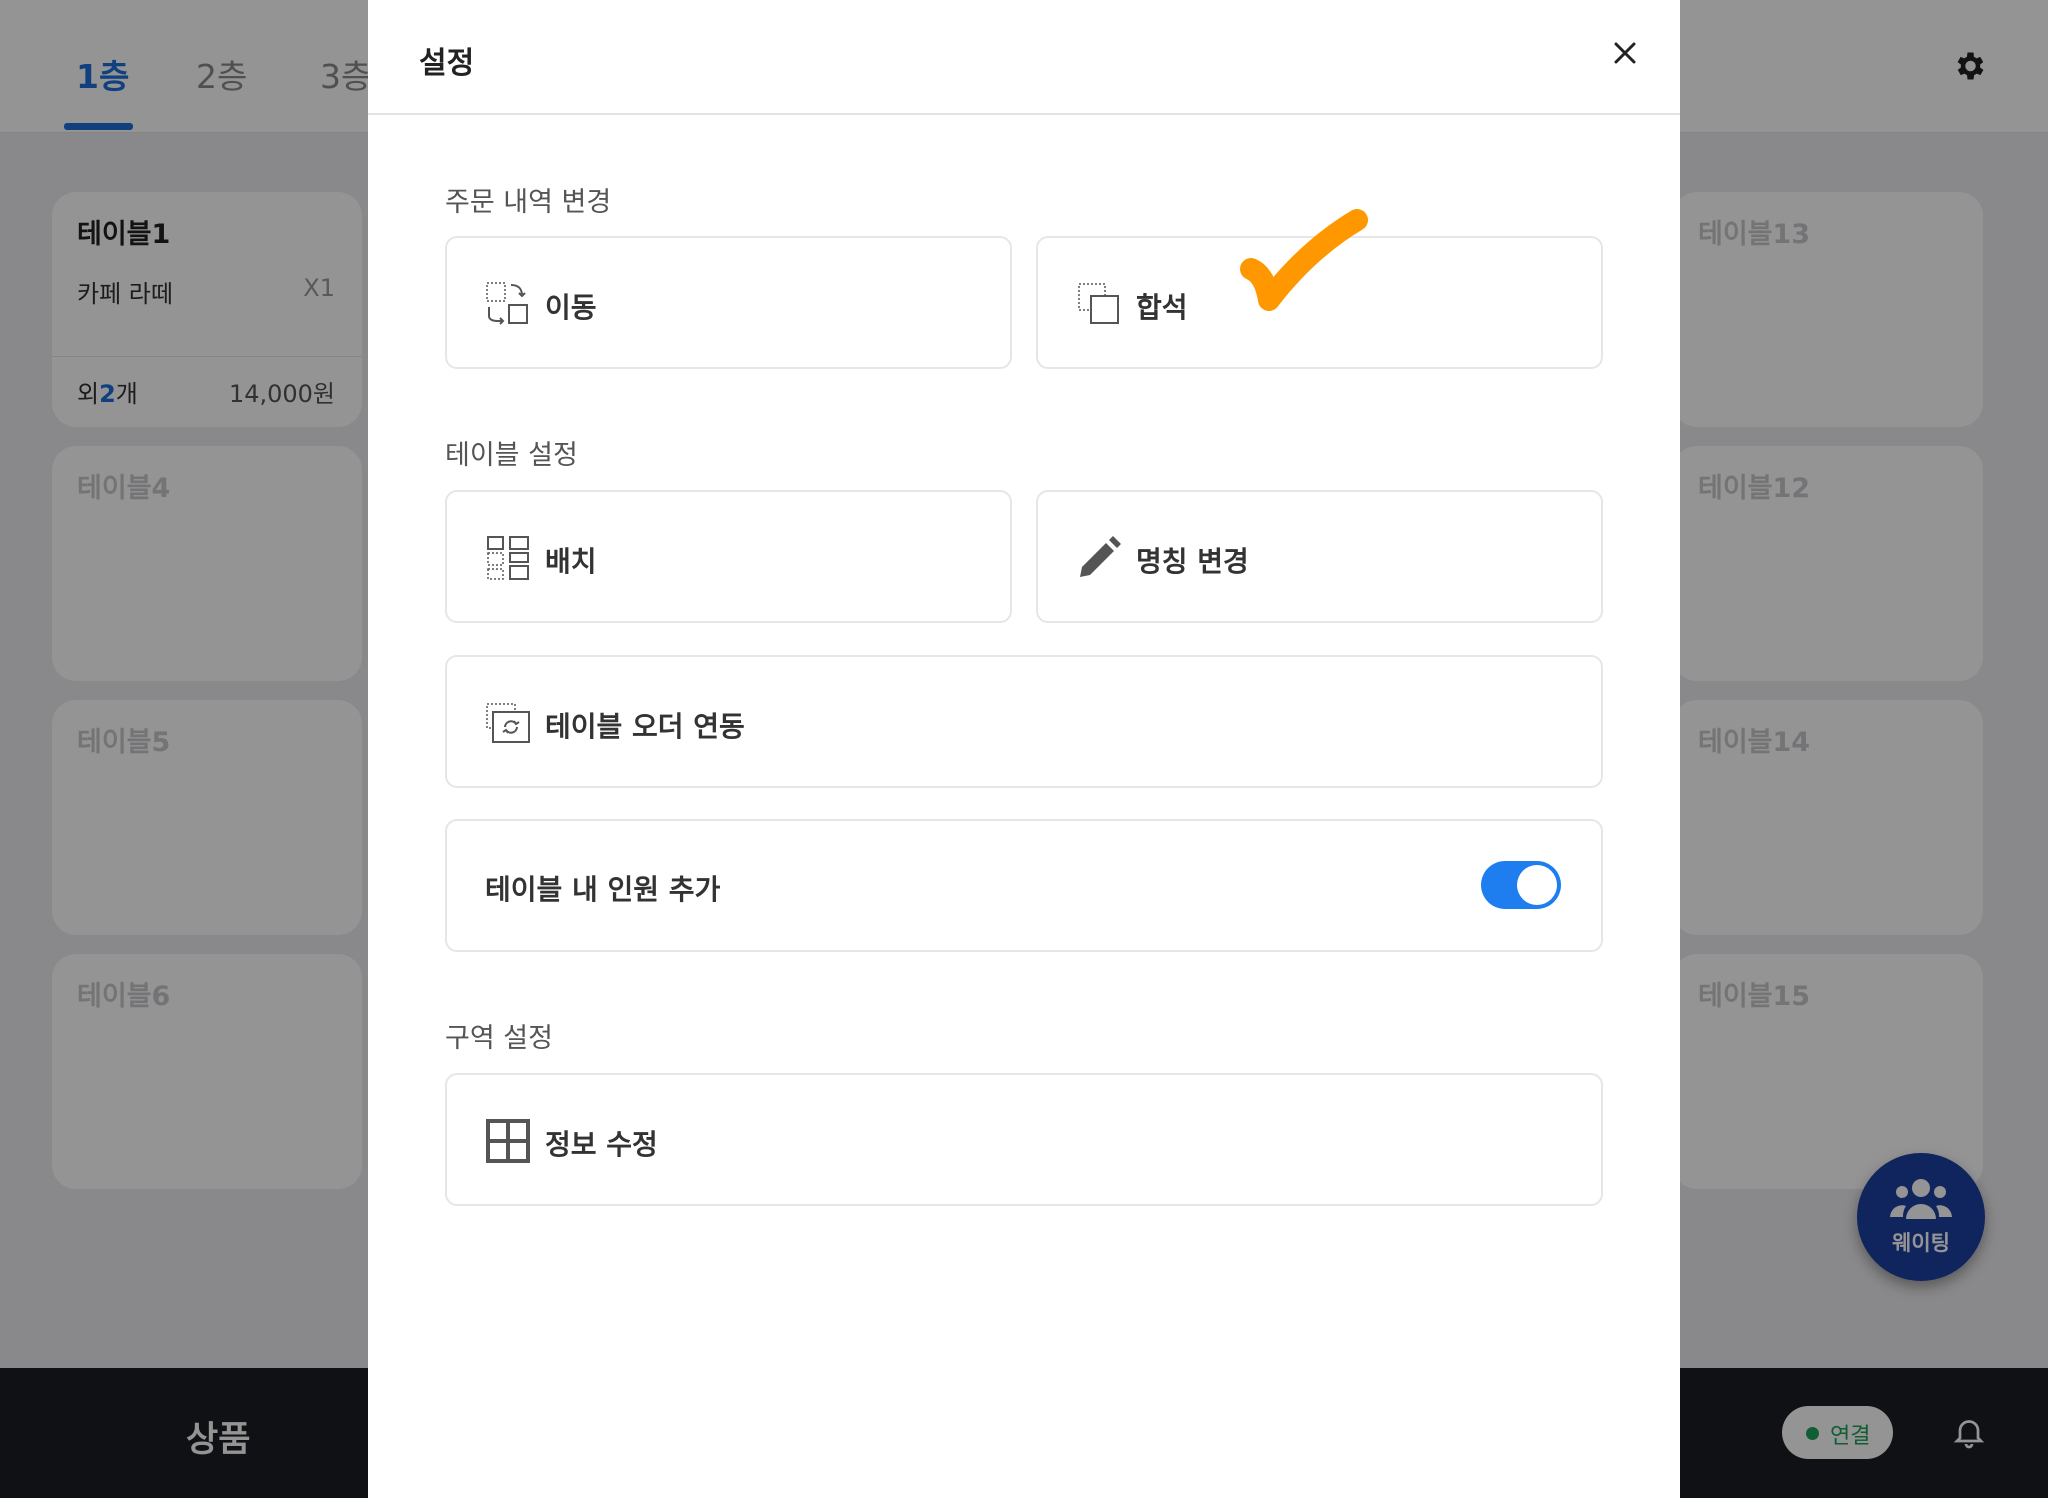 This screenshot has width=2048, height=1498. I want to click on layout-grid-icon, so click(508, 558).